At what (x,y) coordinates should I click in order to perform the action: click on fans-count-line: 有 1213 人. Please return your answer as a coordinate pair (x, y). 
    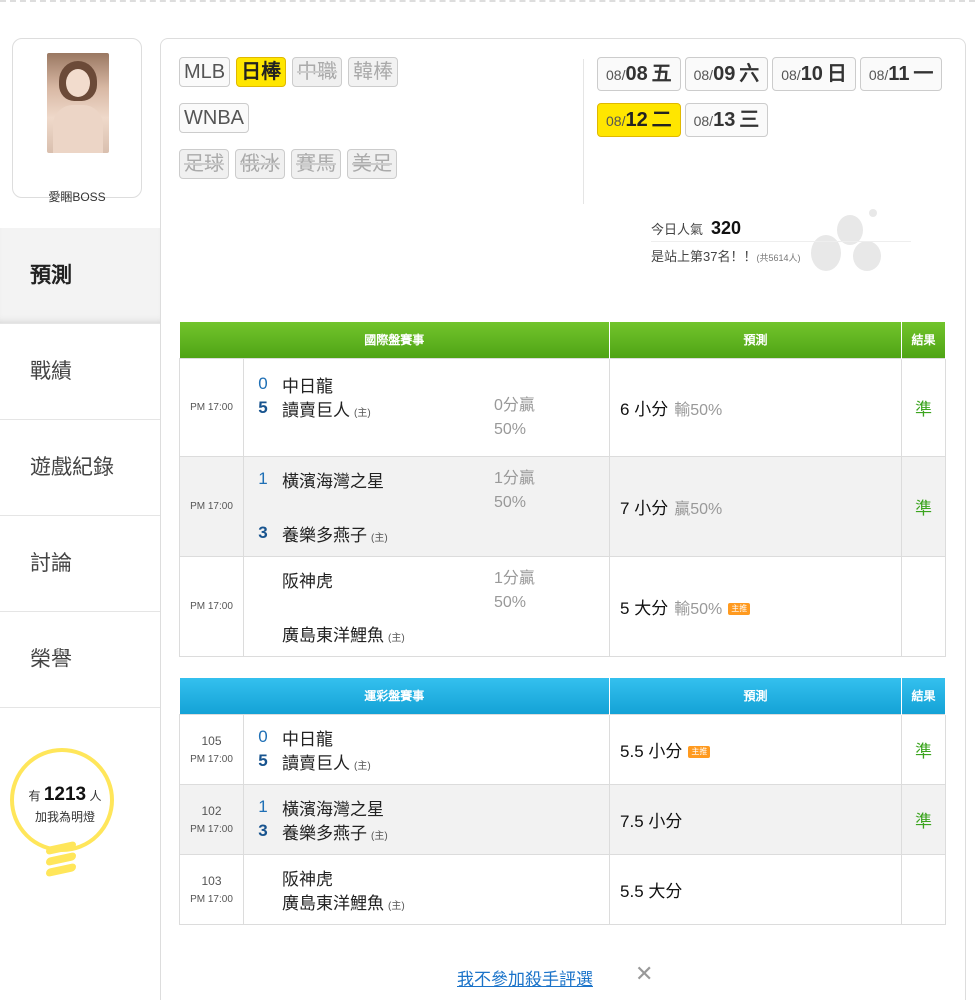
    Looking at the image, I should click on (65, 794).